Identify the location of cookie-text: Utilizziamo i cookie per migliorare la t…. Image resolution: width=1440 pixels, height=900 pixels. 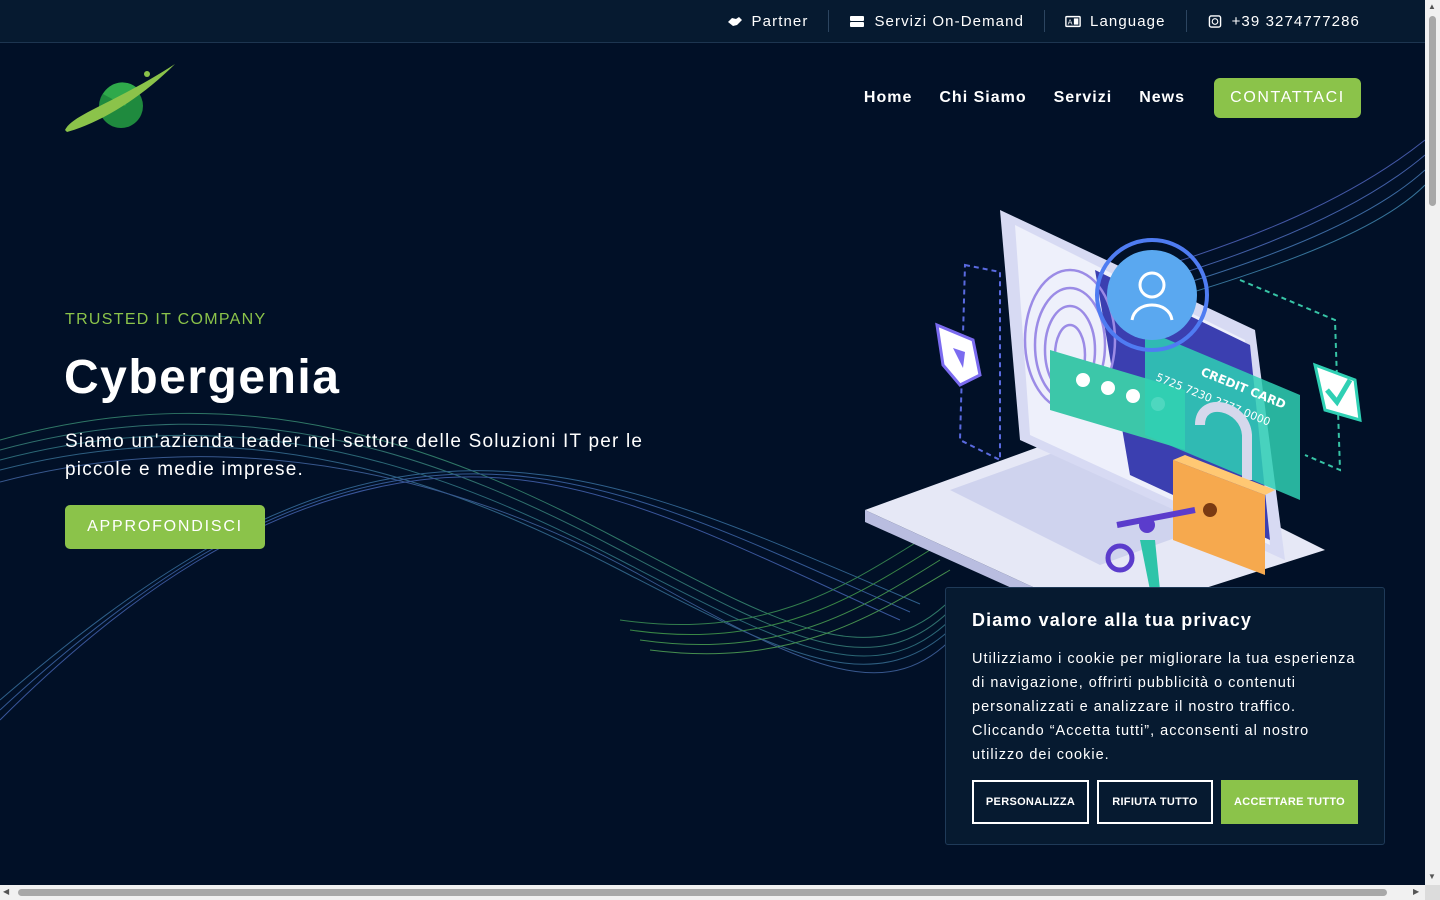
(1164, 707).